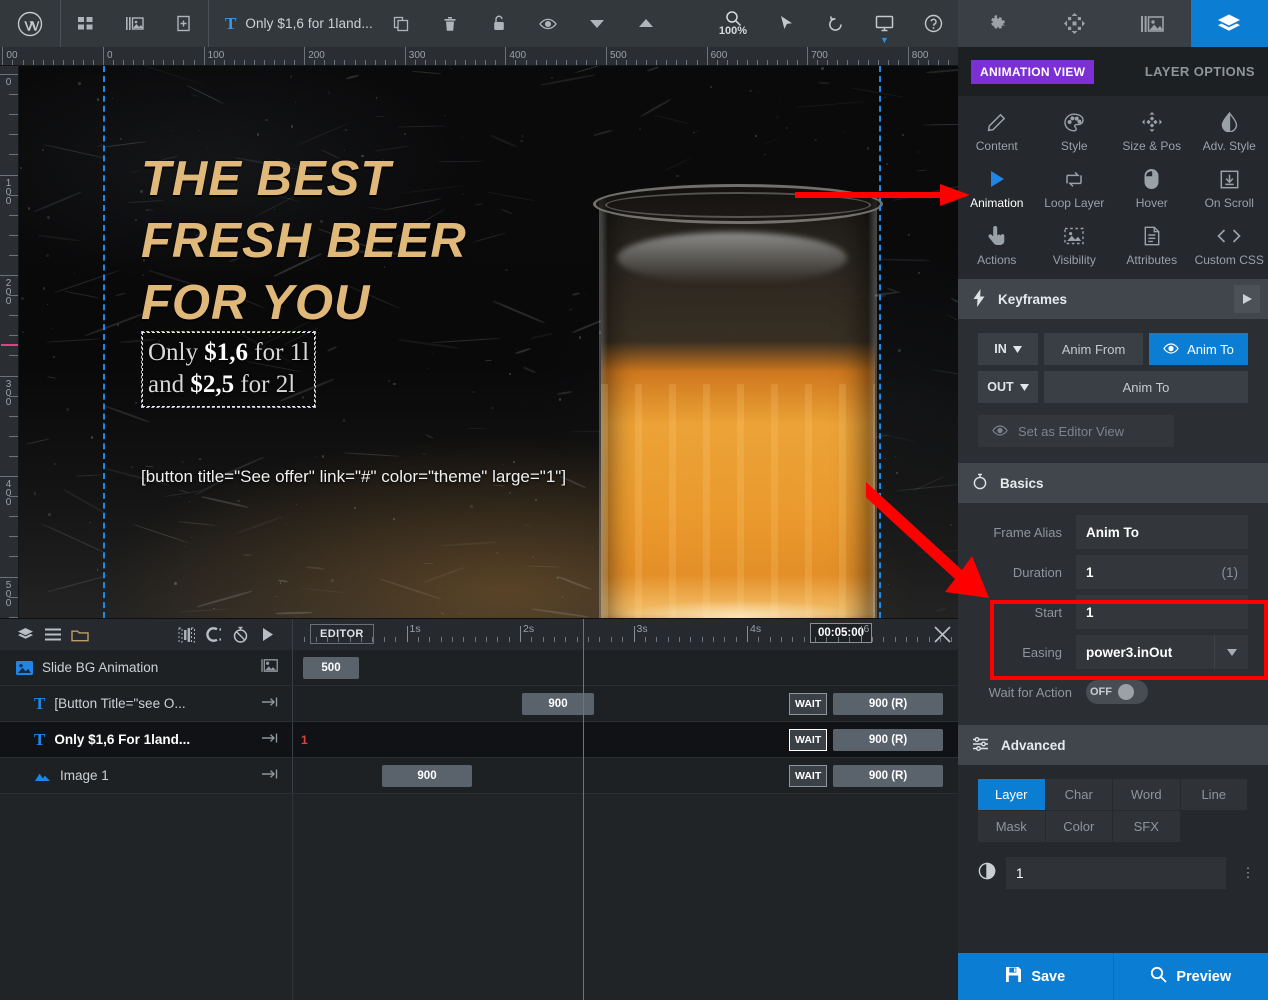 The height and width of the screenshot is (1000, 1268). What do you see at coordinates (229, 369) in the screenshot?
I see `price-text-layer: Only $1,6 for 1l and $2,5 for 2l` at bounding box center [229, 369].